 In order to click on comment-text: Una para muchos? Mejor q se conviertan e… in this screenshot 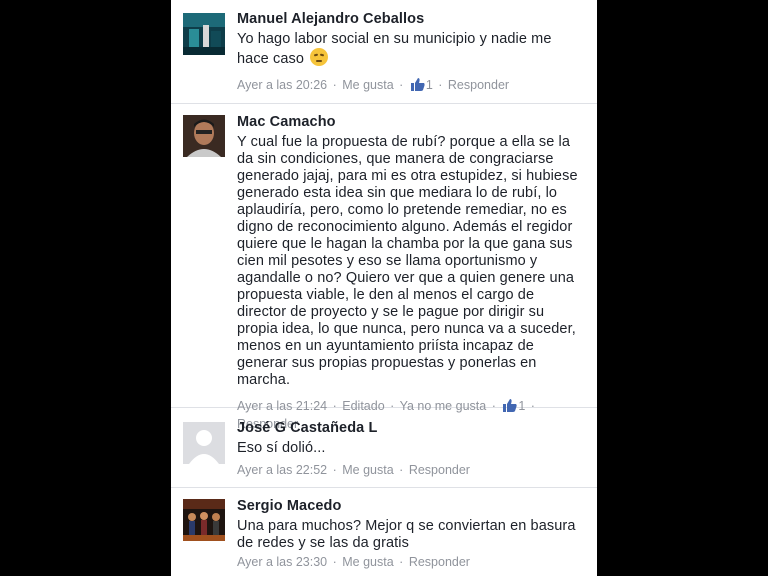, I will do `click(406, 534)`.